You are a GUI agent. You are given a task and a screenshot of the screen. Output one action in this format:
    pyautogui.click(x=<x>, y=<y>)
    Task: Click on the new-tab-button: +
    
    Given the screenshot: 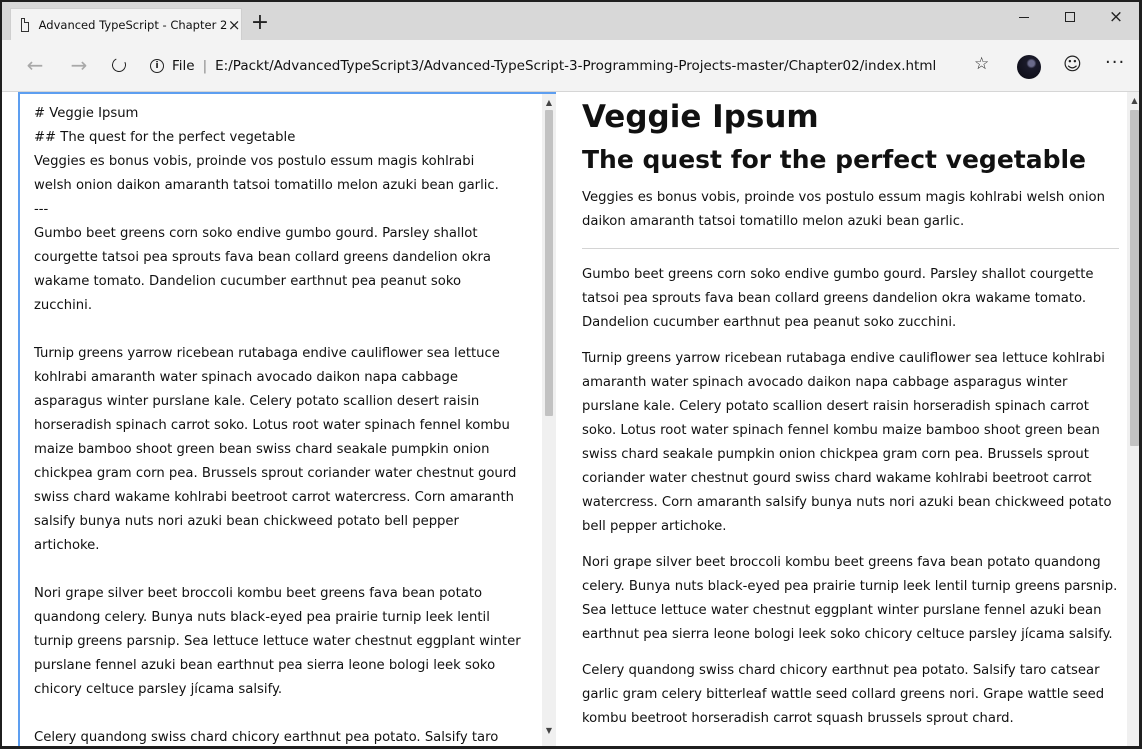 What is the action you would take?
    pyautogui.click(x=260, y=23)
    